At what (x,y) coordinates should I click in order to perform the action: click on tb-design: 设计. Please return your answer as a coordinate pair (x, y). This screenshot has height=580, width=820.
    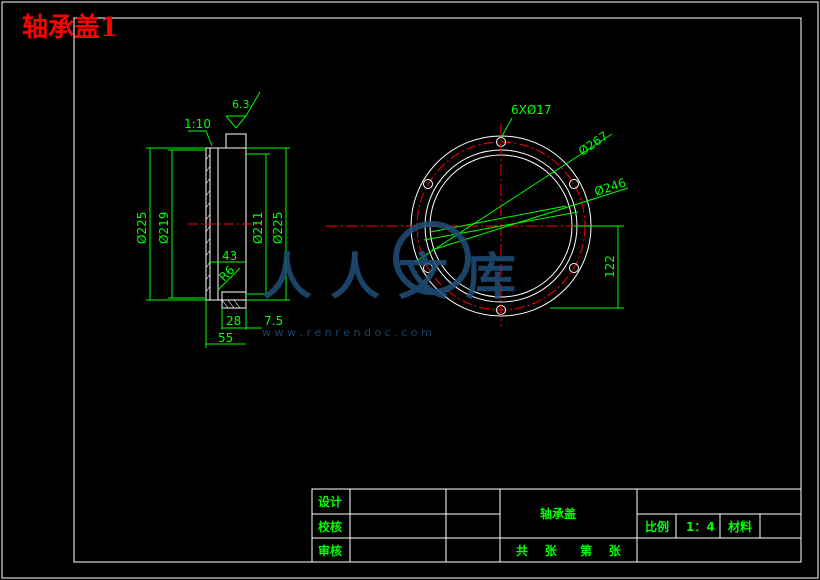
    Looking at the image, I should click on (330, 501).